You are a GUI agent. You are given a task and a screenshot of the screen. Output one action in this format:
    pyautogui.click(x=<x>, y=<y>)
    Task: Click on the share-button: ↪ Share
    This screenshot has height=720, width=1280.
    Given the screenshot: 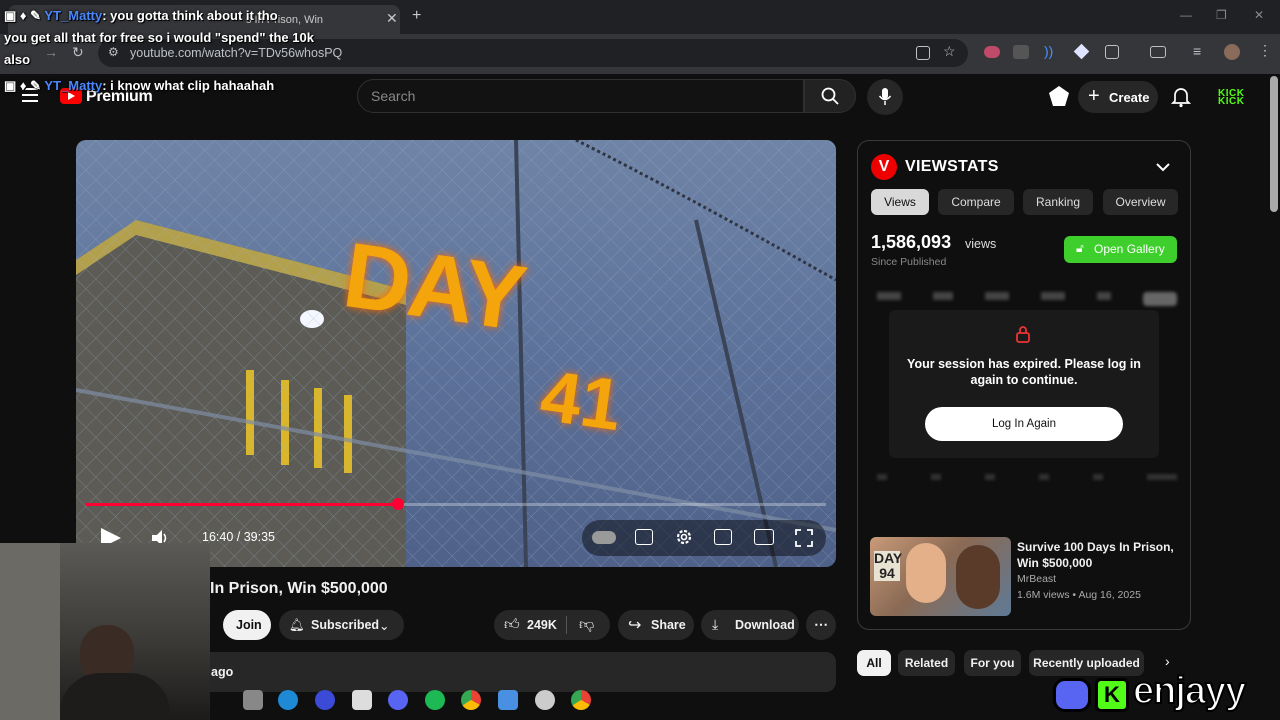 What is the action you would take?
    pyautogui.click(x=656, y=625)
    